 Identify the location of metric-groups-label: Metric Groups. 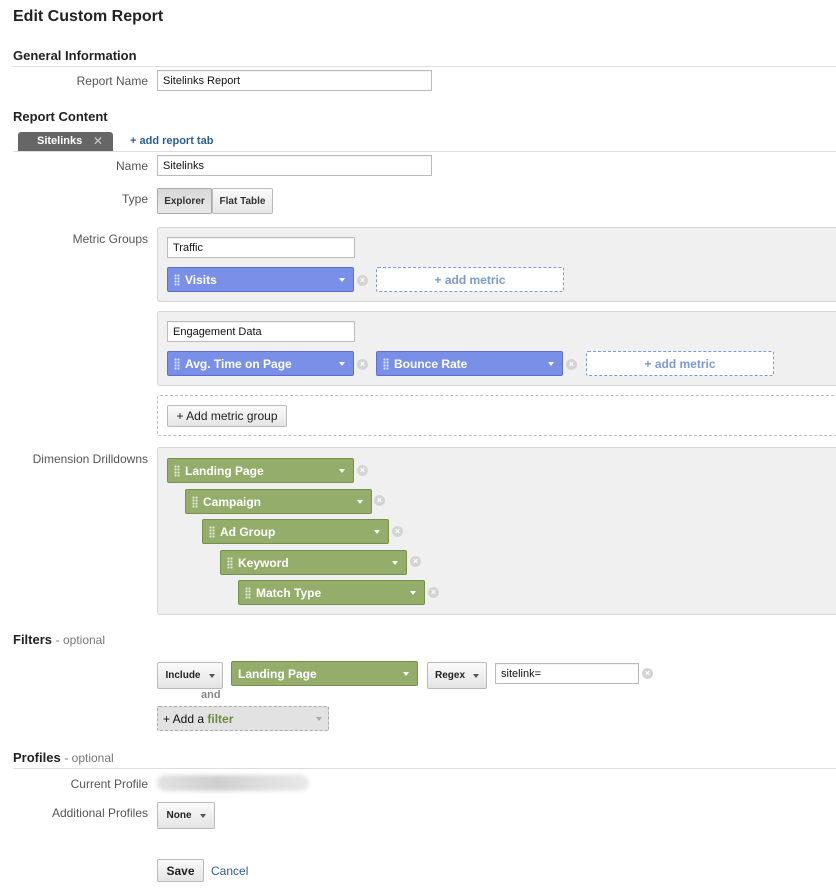
(110, 239).